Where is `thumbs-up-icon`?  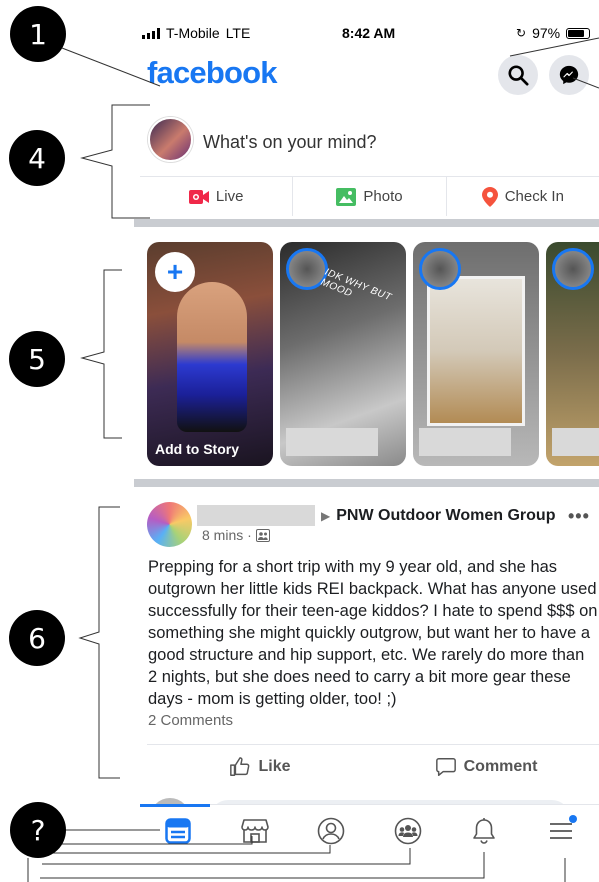 thumbs-up-icon is located at coordinates (240, 766).